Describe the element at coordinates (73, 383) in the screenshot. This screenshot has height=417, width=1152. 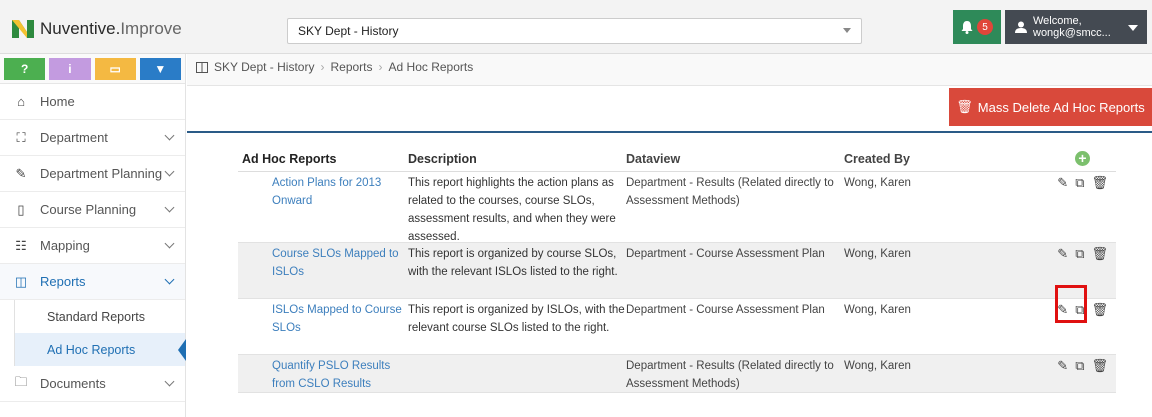
I see `sidebar-item-label: Documents` at that location.